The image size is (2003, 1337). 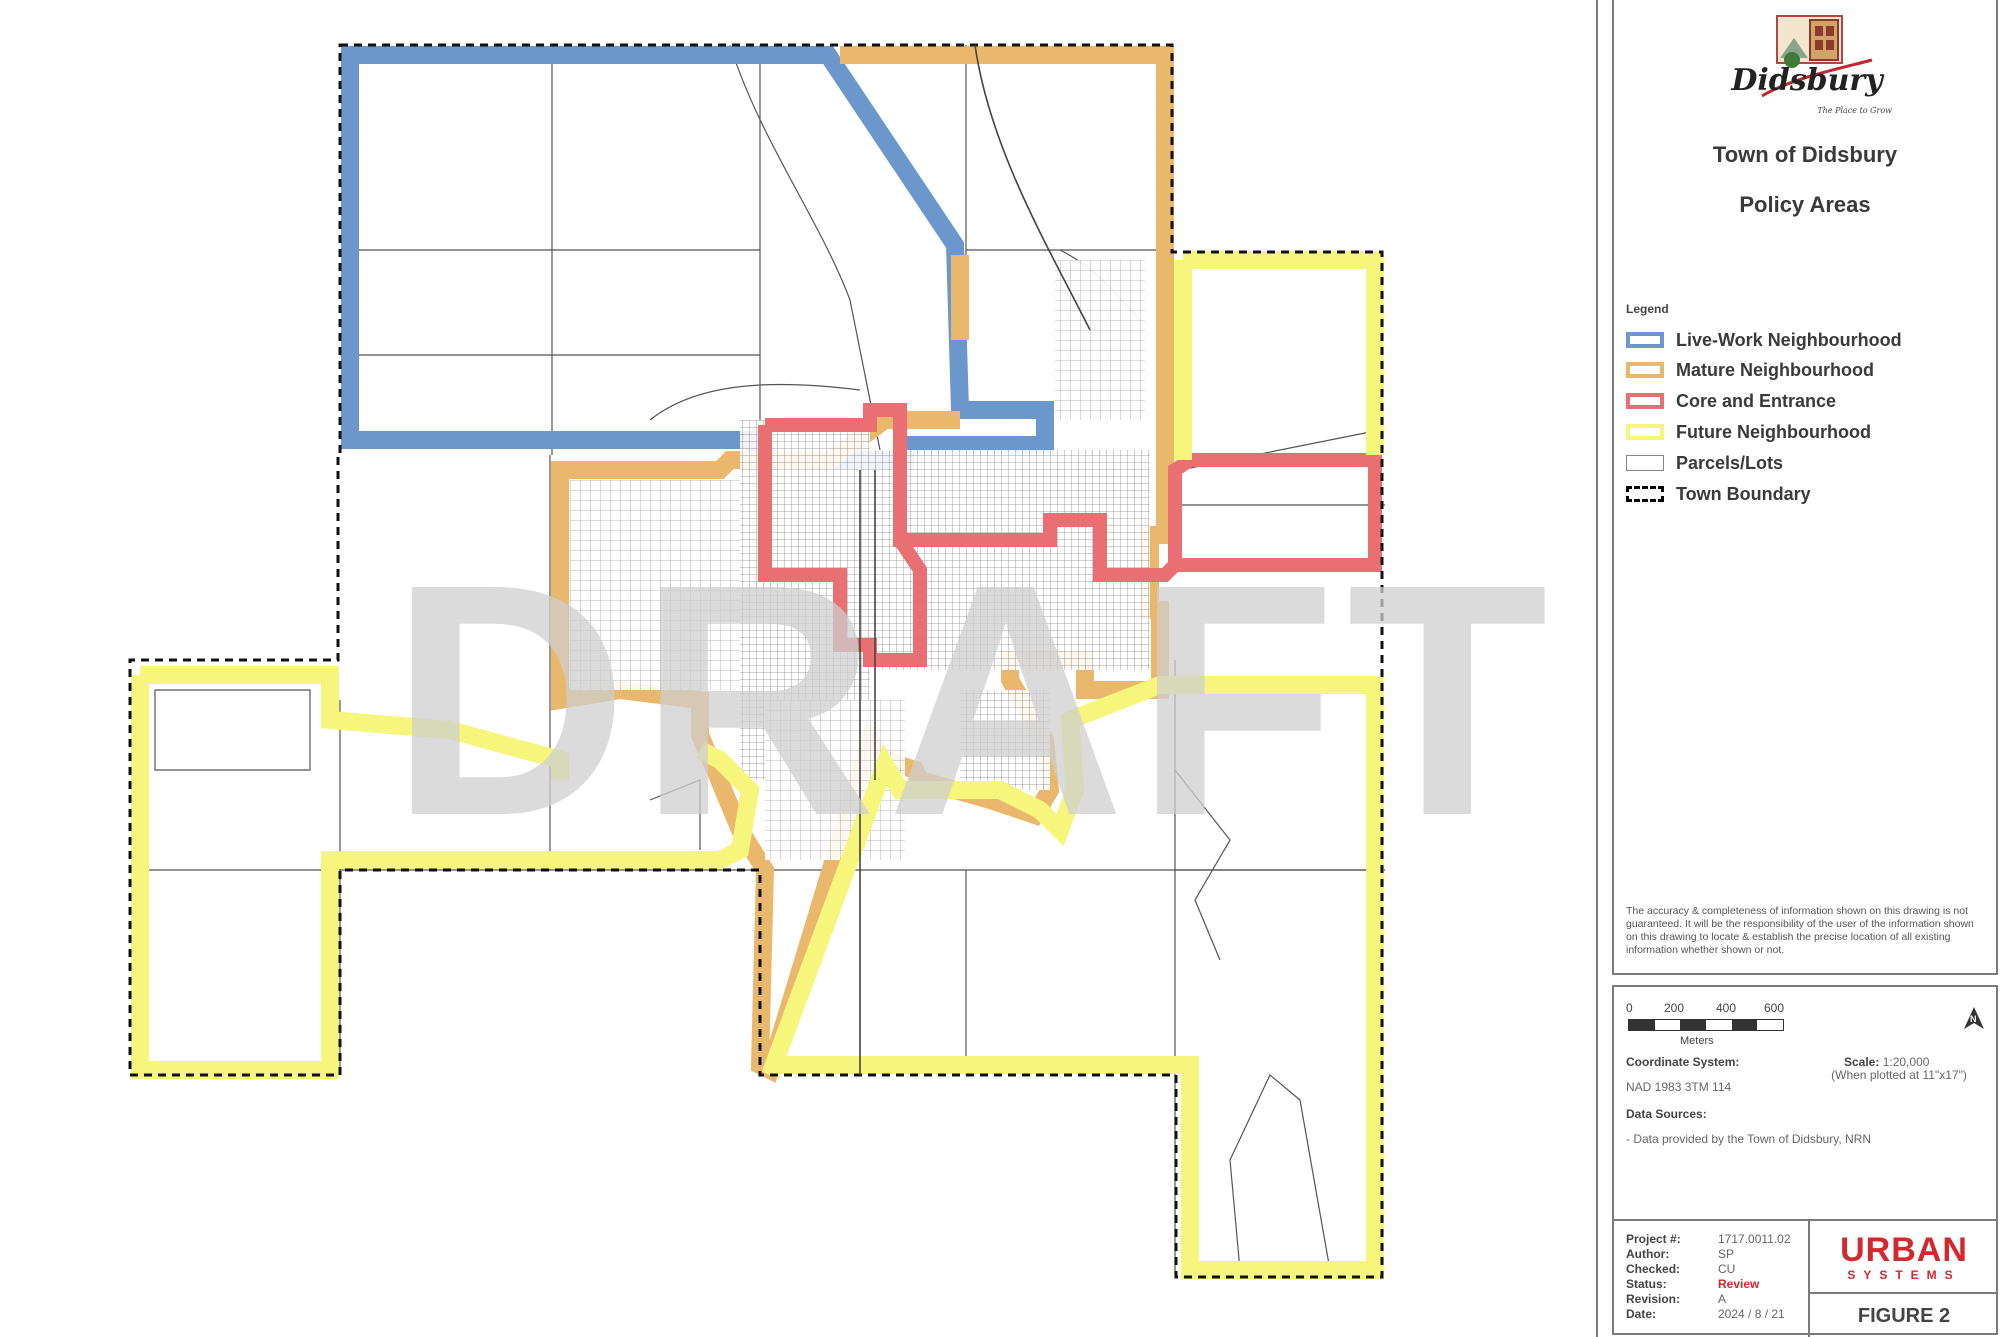 What do you see at coordinates (1706, 1008) in the screenshot?
I see `scale-ticks: 0 200 400 600` at bounding box center [1706, 1008].